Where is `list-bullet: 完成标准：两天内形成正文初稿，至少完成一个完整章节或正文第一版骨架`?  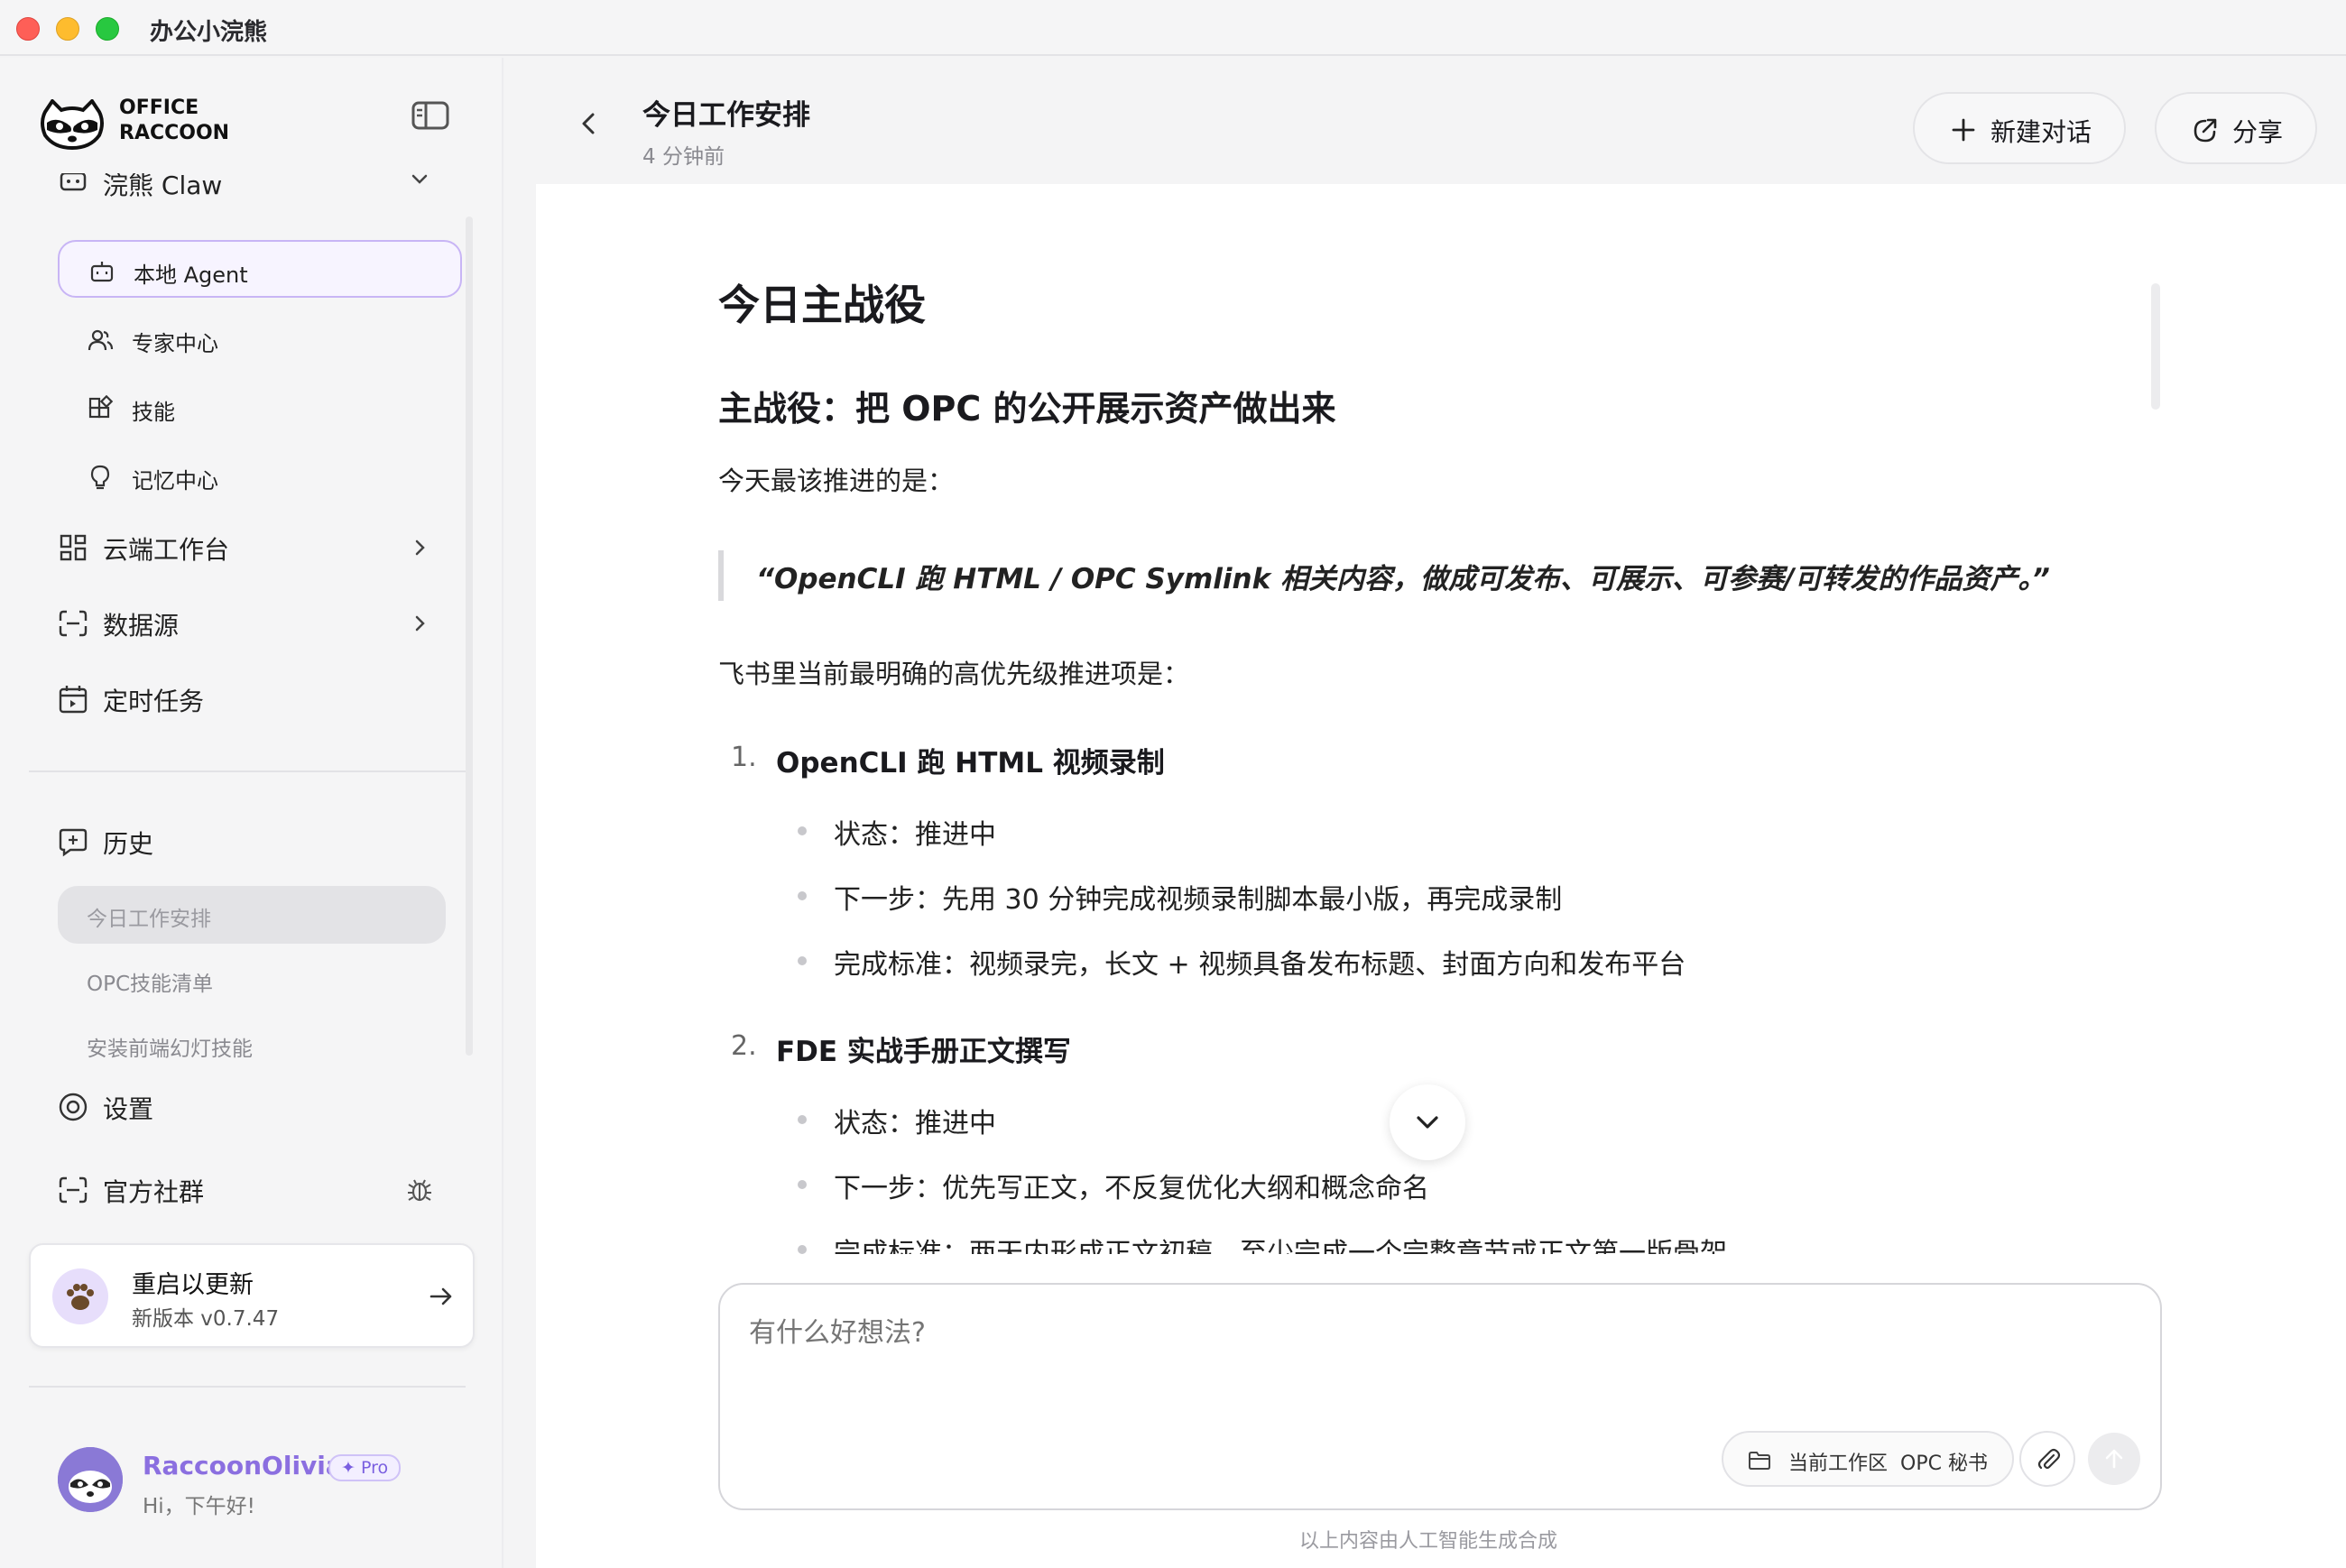 list-bullet: 完成标准：两天内形成正文初稿，至少完成一个完整章节或正文第一版骨架 is located at coordinates (1280, 1246).